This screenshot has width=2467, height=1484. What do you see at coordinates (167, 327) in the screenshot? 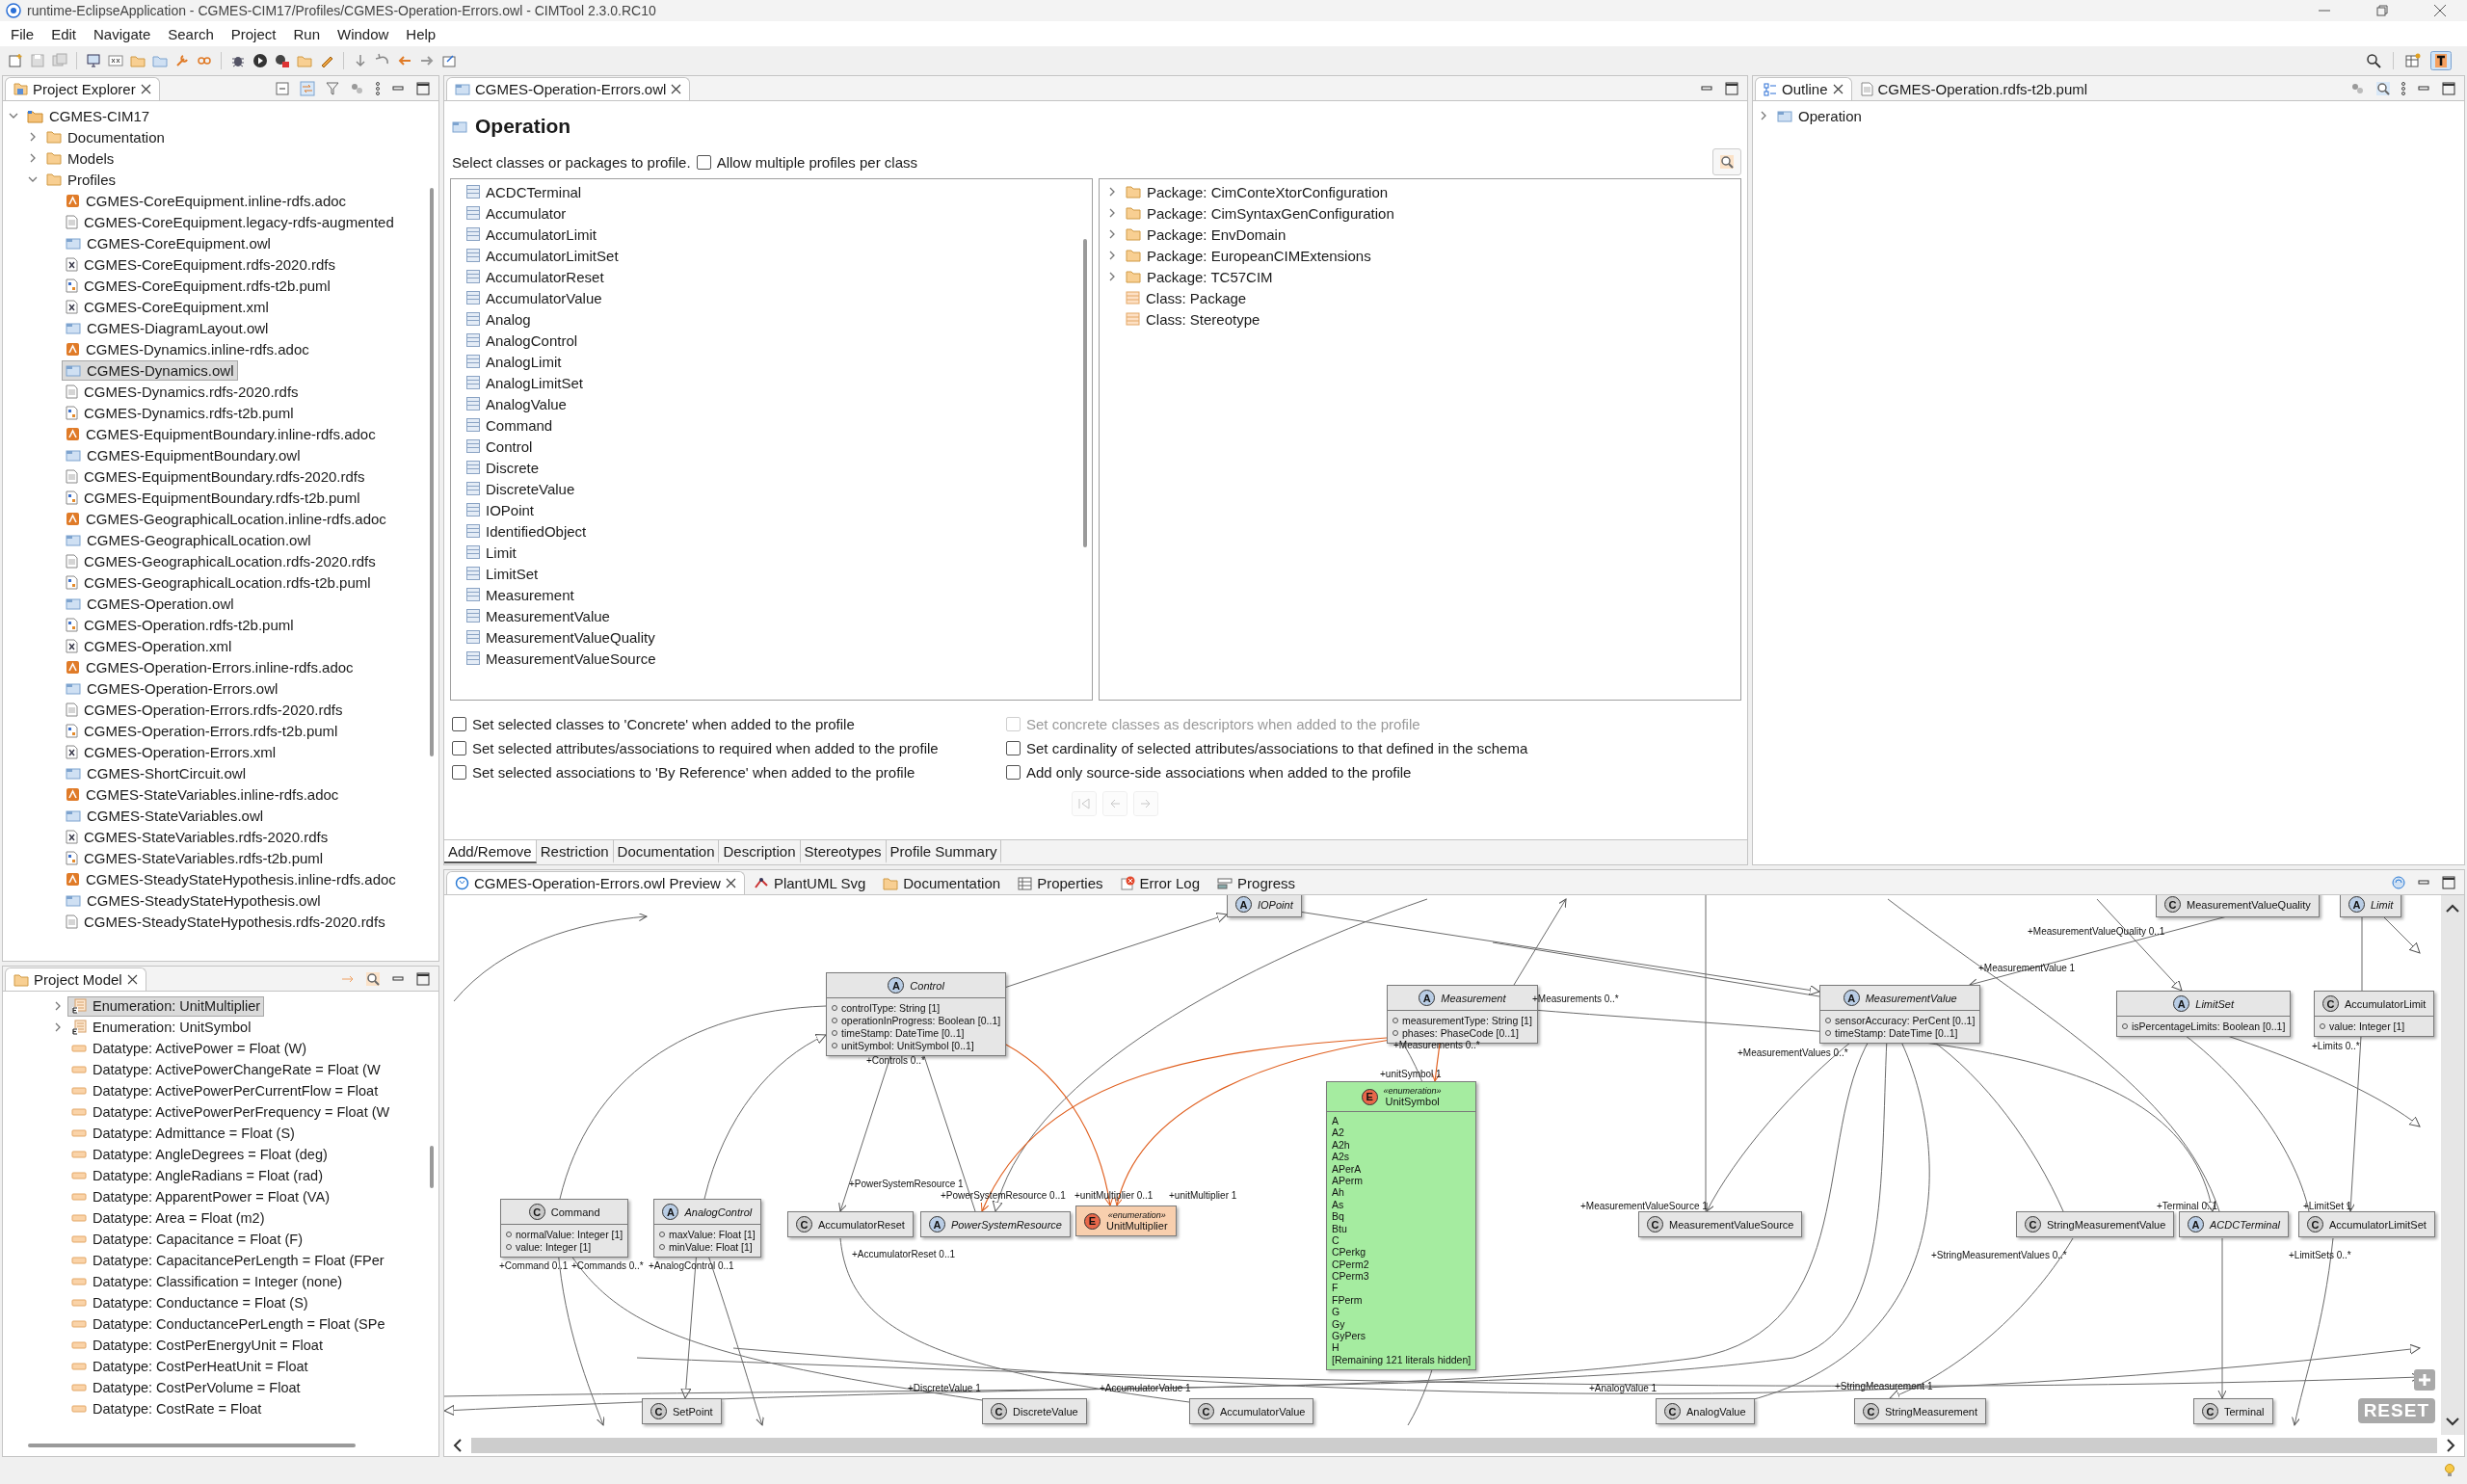
I see `tree-item: CGMES-DiagramLayout.owl` at bounding box center [167, 327].